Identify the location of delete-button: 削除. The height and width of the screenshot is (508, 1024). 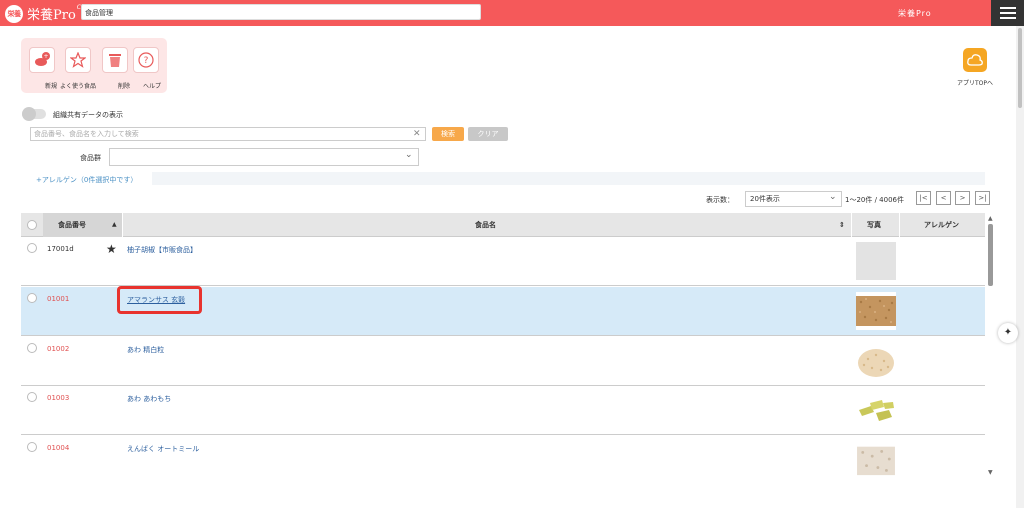
(115, 69).